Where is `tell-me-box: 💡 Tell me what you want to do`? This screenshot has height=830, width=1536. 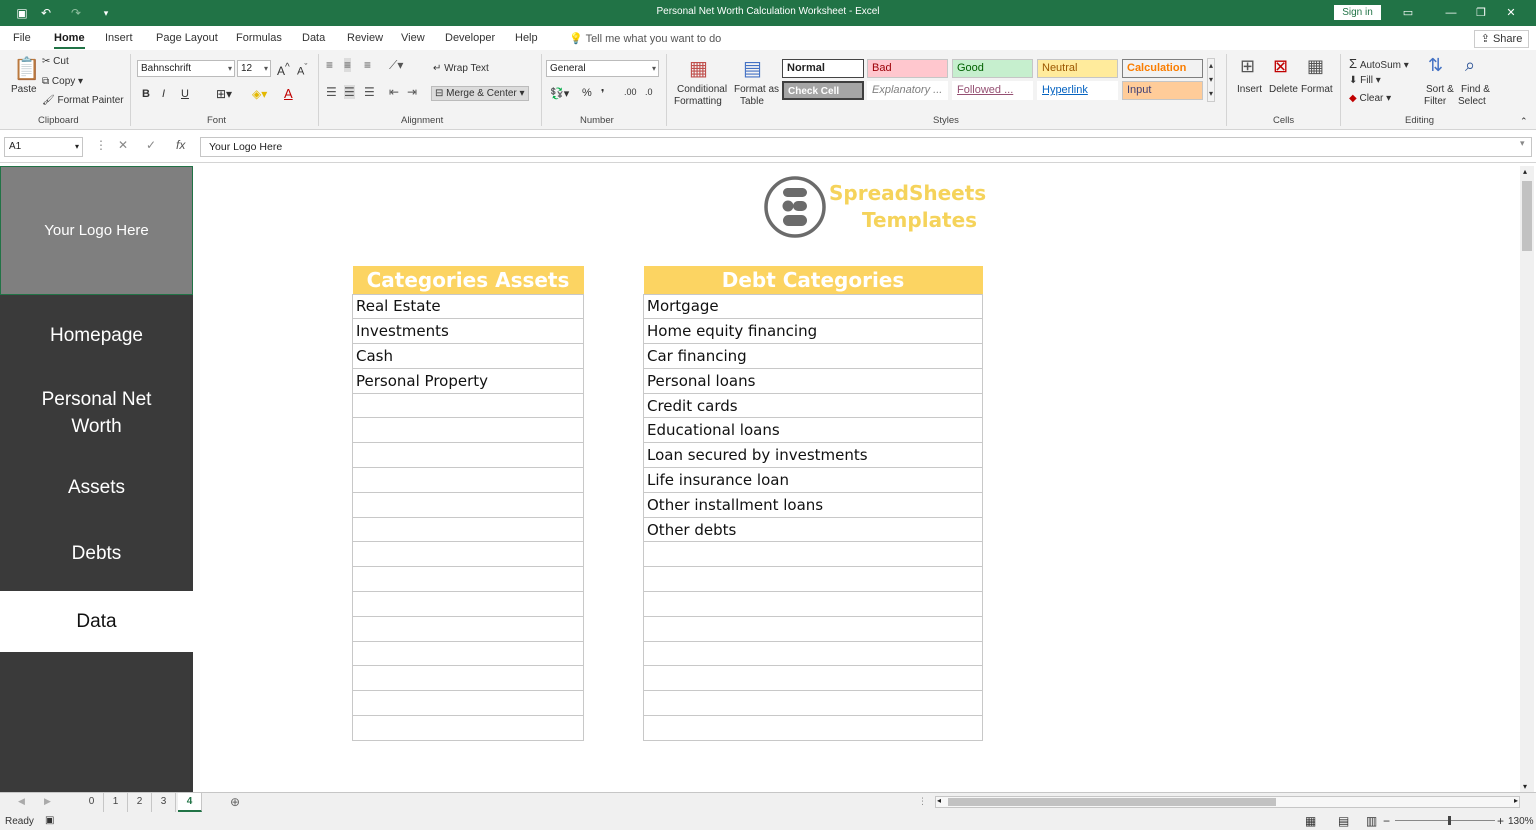 tell-me-box: 💡 Tell me what you want to do is located at coordinates (645, 38).